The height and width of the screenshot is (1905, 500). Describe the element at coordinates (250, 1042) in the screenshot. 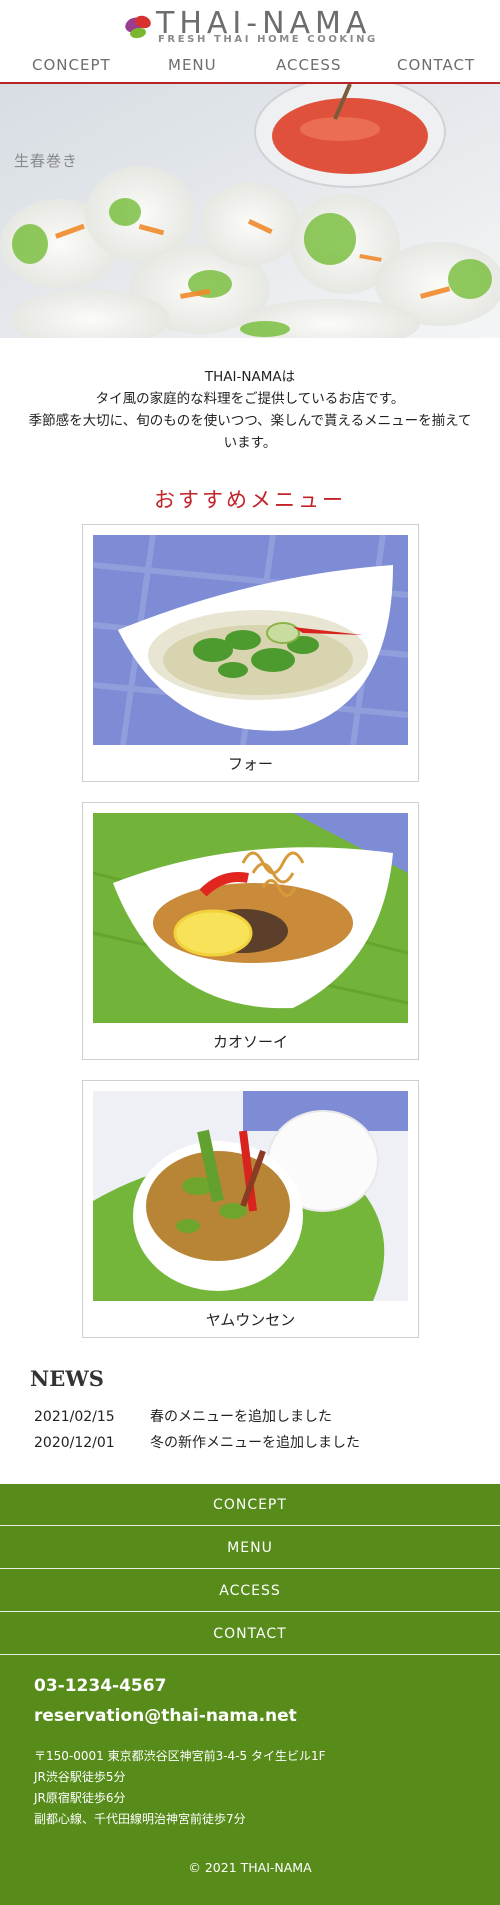

I see `menu-item-name: カオソーイ` at that location.